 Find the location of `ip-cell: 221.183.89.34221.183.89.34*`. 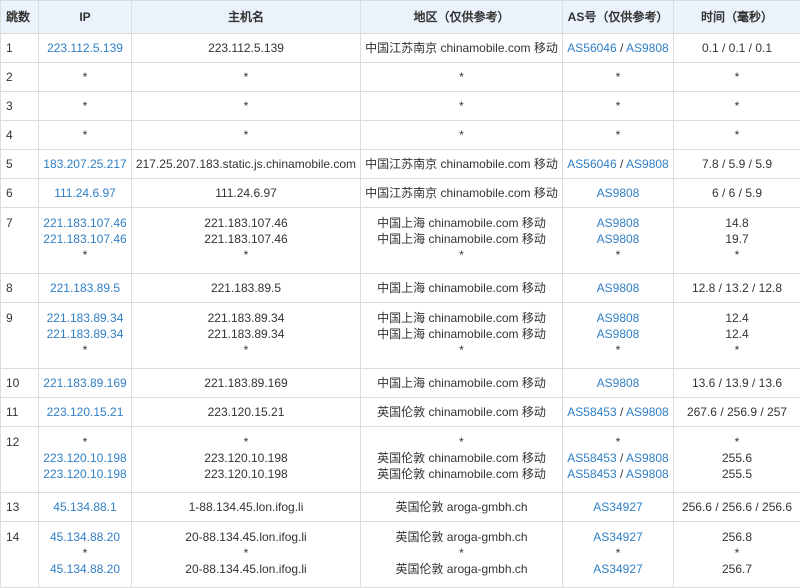

ip-cell: 221.183.89.34221.183.89.34* is located at coordinates (85, 336).